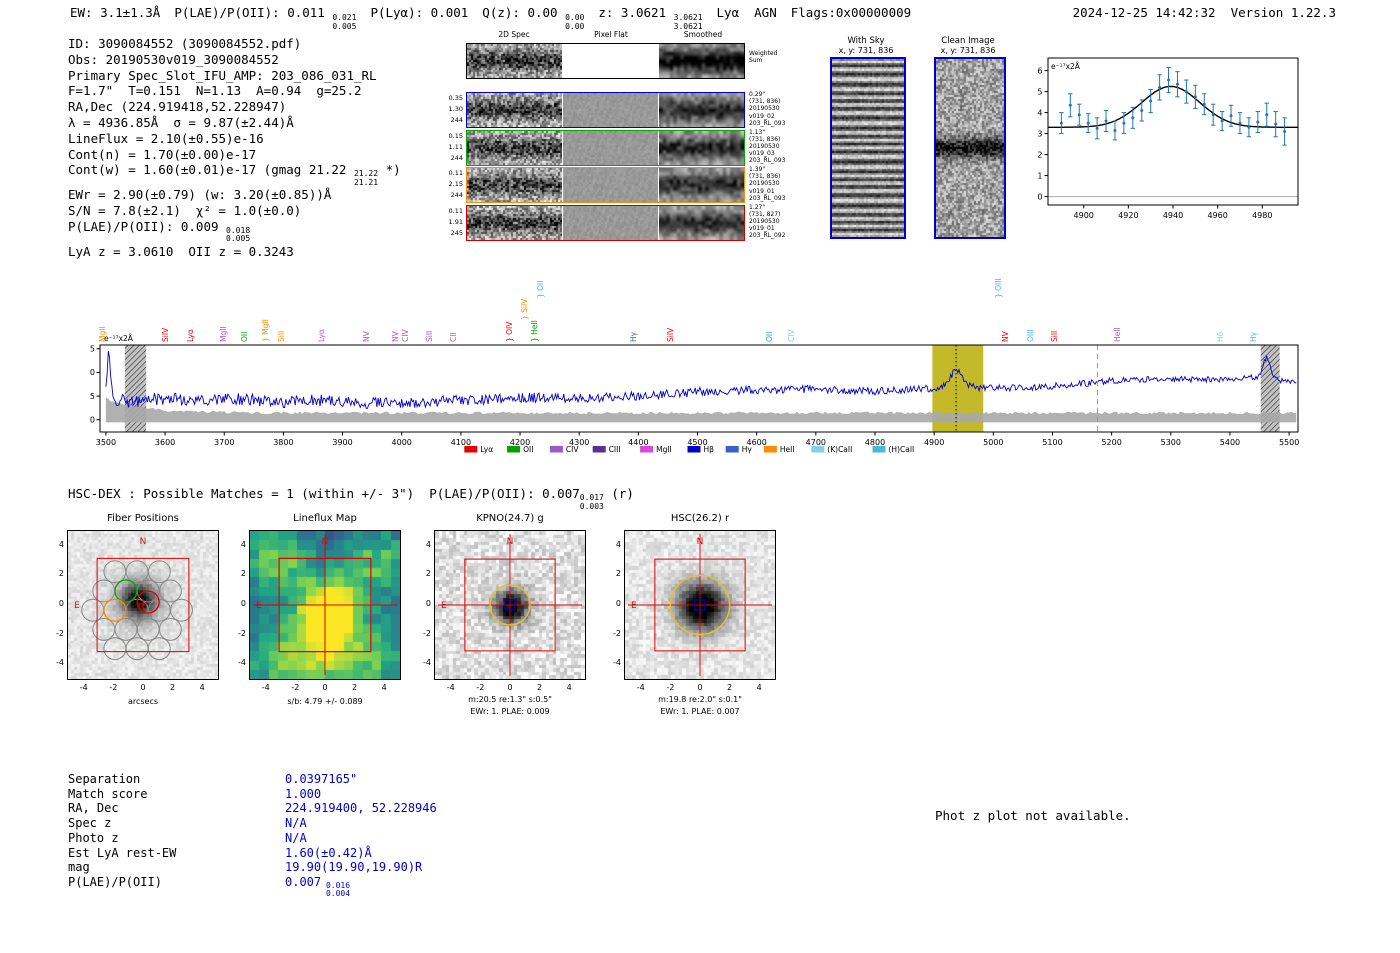 Image resolution: width=1400 pixels, height=953 pixels. Describe the element at coordinates (325, 605) in the screenshot. I see `lineflux-map-panel: NE` at that location.